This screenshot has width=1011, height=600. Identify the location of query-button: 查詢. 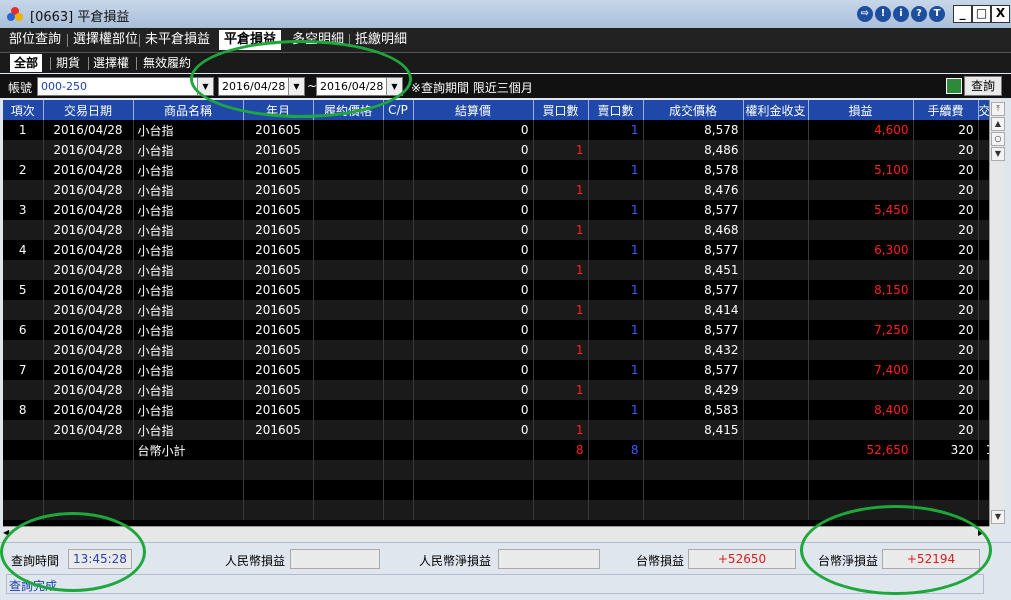
(983, 86).